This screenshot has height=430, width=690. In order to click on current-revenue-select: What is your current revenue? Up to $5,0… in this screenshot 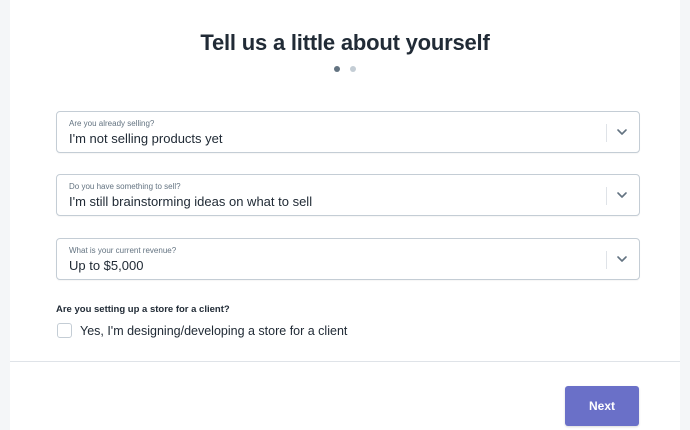, I will do `click(348, 259)`.